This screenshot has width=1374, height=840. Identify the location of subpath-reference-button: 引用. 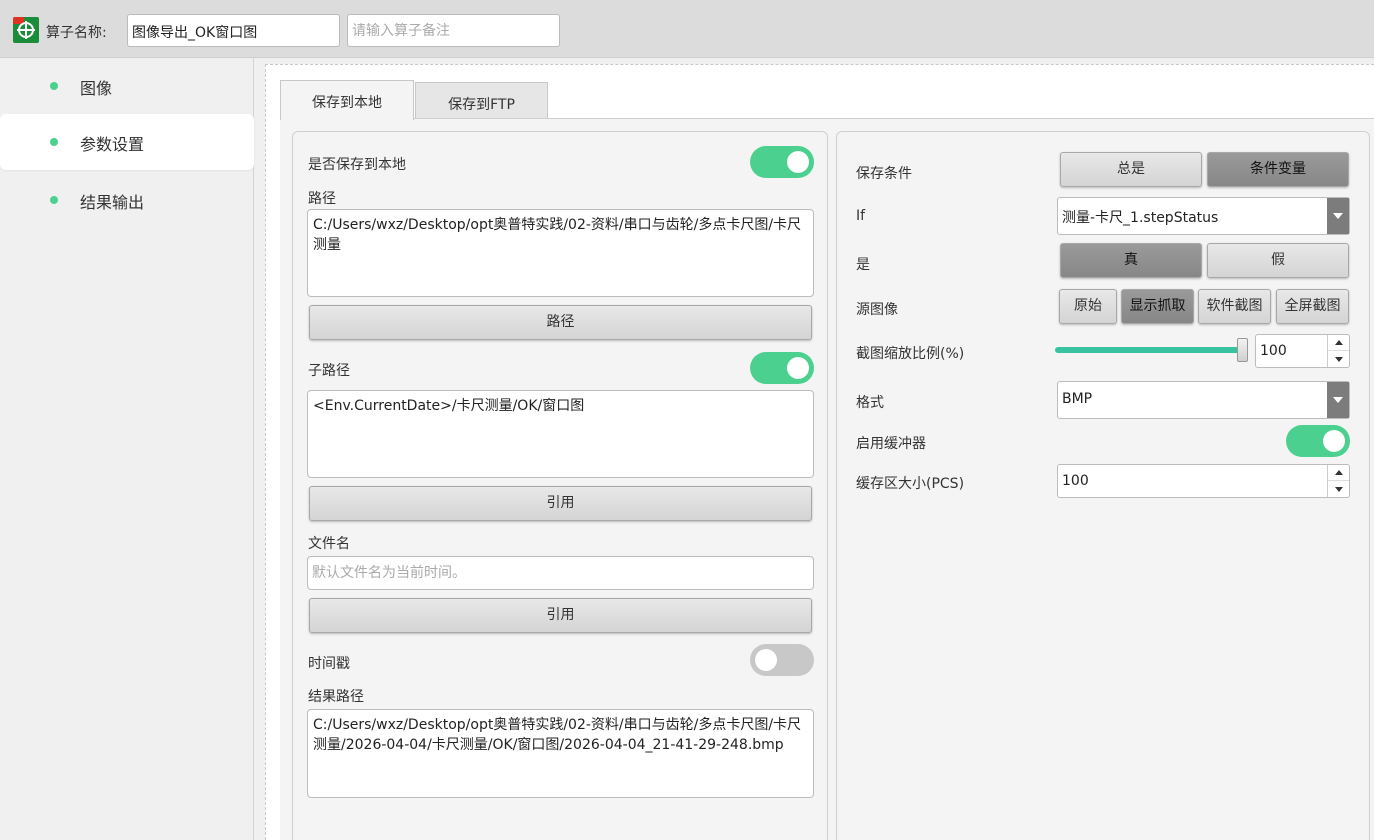
(560, 503).